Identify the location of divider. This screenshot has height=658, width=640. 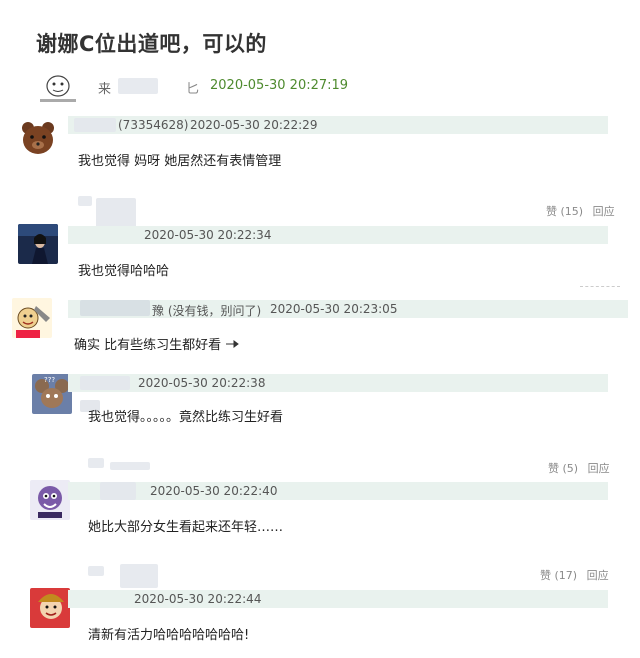
(600, 287).